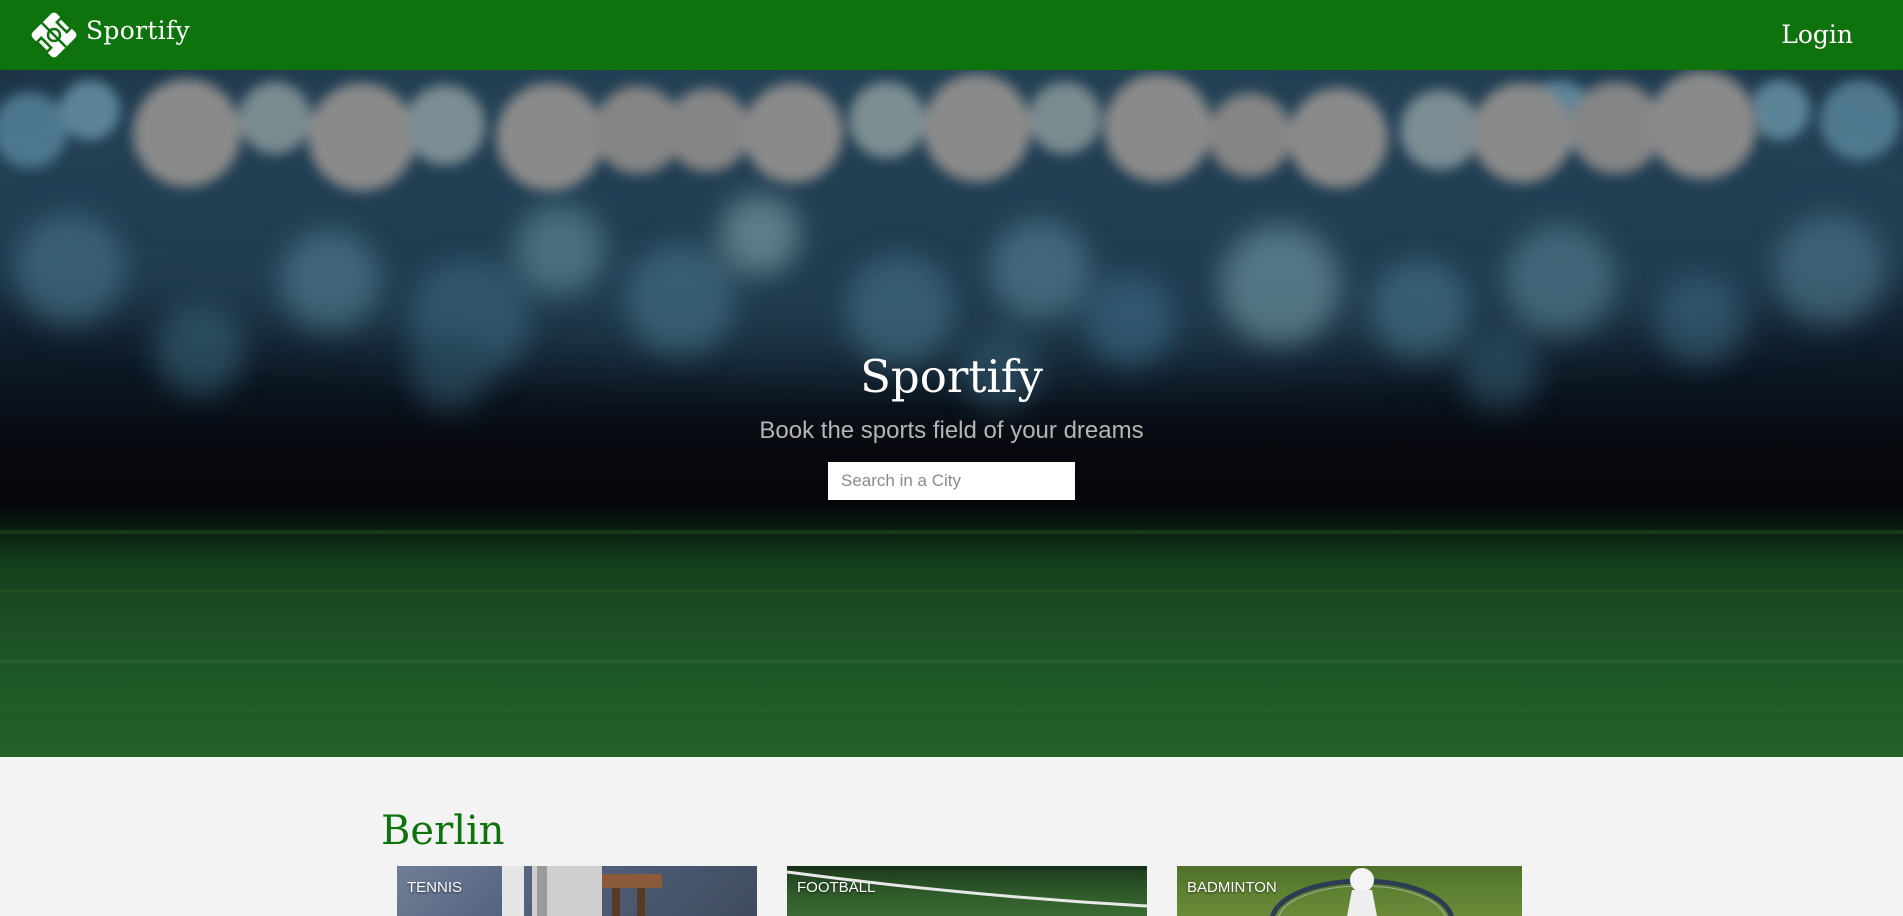 The image size is (1903, 916). Describe the element at coordinates (951, 430) in the screenshot. I see `hero-subtitle: Book the sports field of your dreams` at that location.